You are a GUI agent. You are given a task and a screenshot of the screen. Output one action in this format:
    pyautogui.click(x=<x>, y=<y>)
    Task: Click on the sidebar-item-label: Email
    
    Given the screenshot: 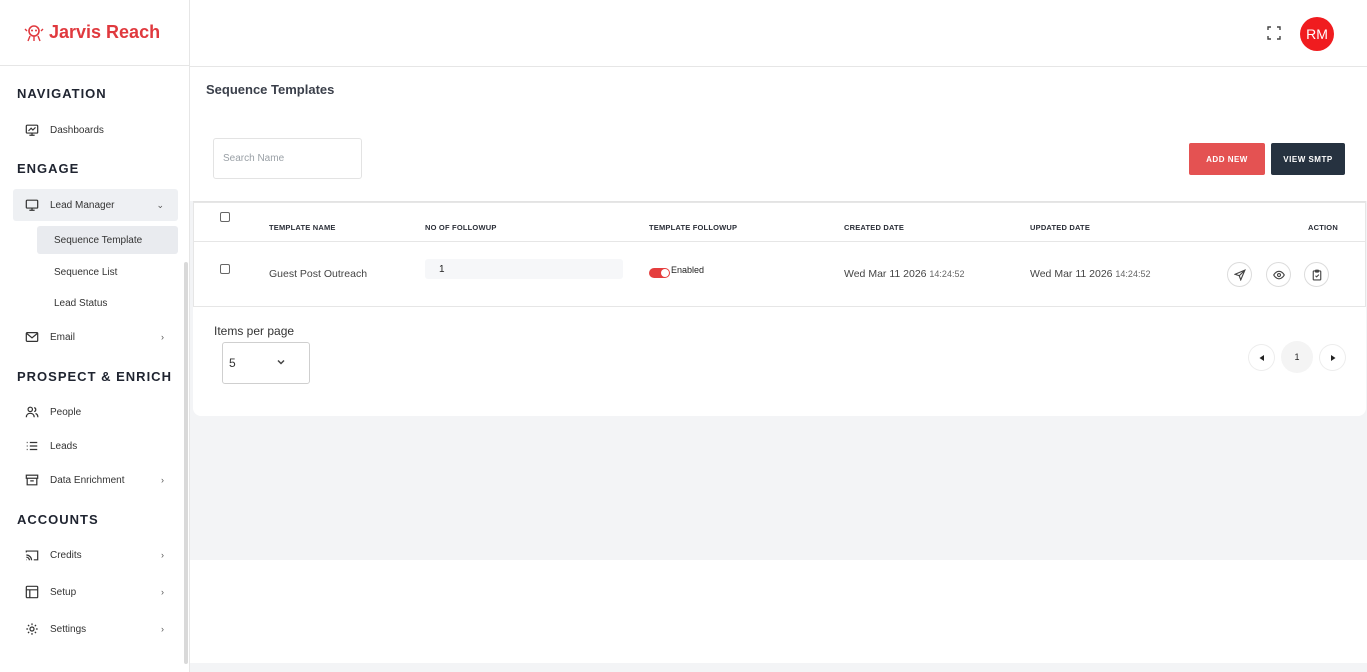 What is the action you would take?
    pyautogui.click(x=63, y=337)
    